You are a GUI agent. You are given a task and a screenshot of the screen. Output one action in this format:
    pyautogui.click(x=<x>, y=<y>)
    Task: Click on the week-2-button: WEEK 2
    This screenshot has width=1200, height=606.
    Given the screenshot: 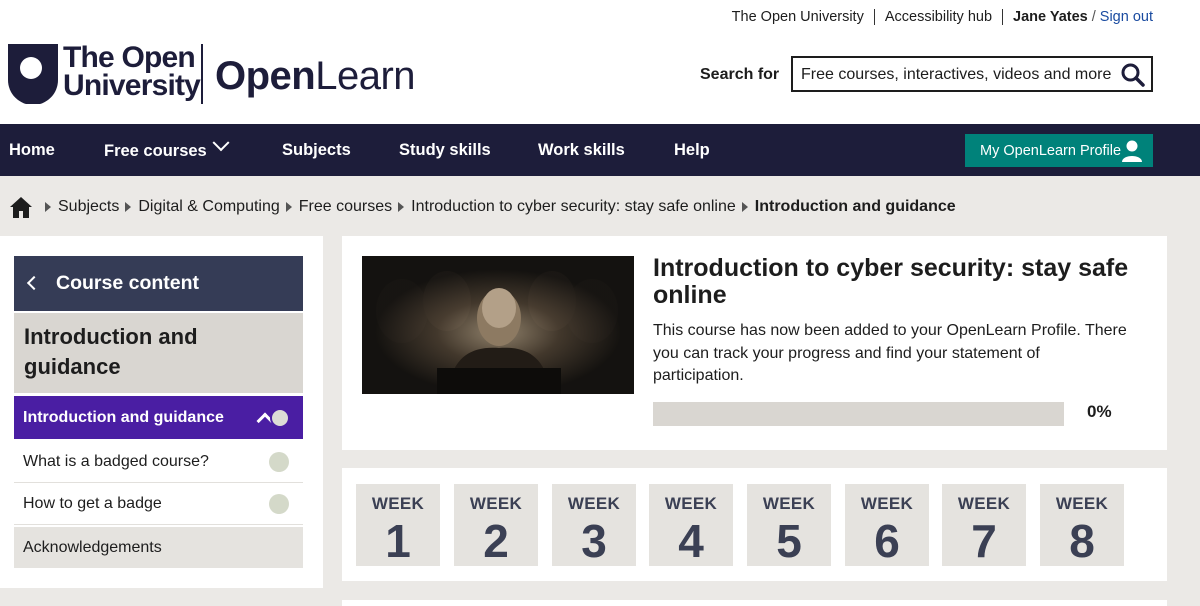 What is the action you would take?
    pyautogui.click(x=496, y=525)
    